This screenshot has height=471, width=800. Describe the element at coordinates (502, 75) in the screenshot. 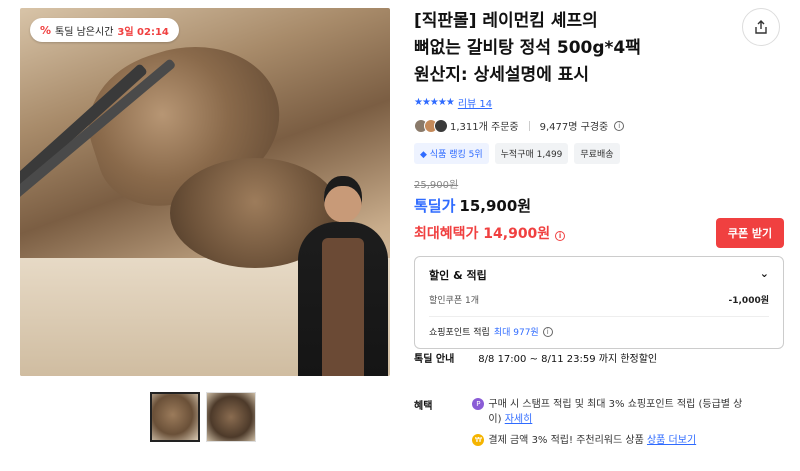

I see `title-line-3: 원산지: 상세설명에 표시` at that location.